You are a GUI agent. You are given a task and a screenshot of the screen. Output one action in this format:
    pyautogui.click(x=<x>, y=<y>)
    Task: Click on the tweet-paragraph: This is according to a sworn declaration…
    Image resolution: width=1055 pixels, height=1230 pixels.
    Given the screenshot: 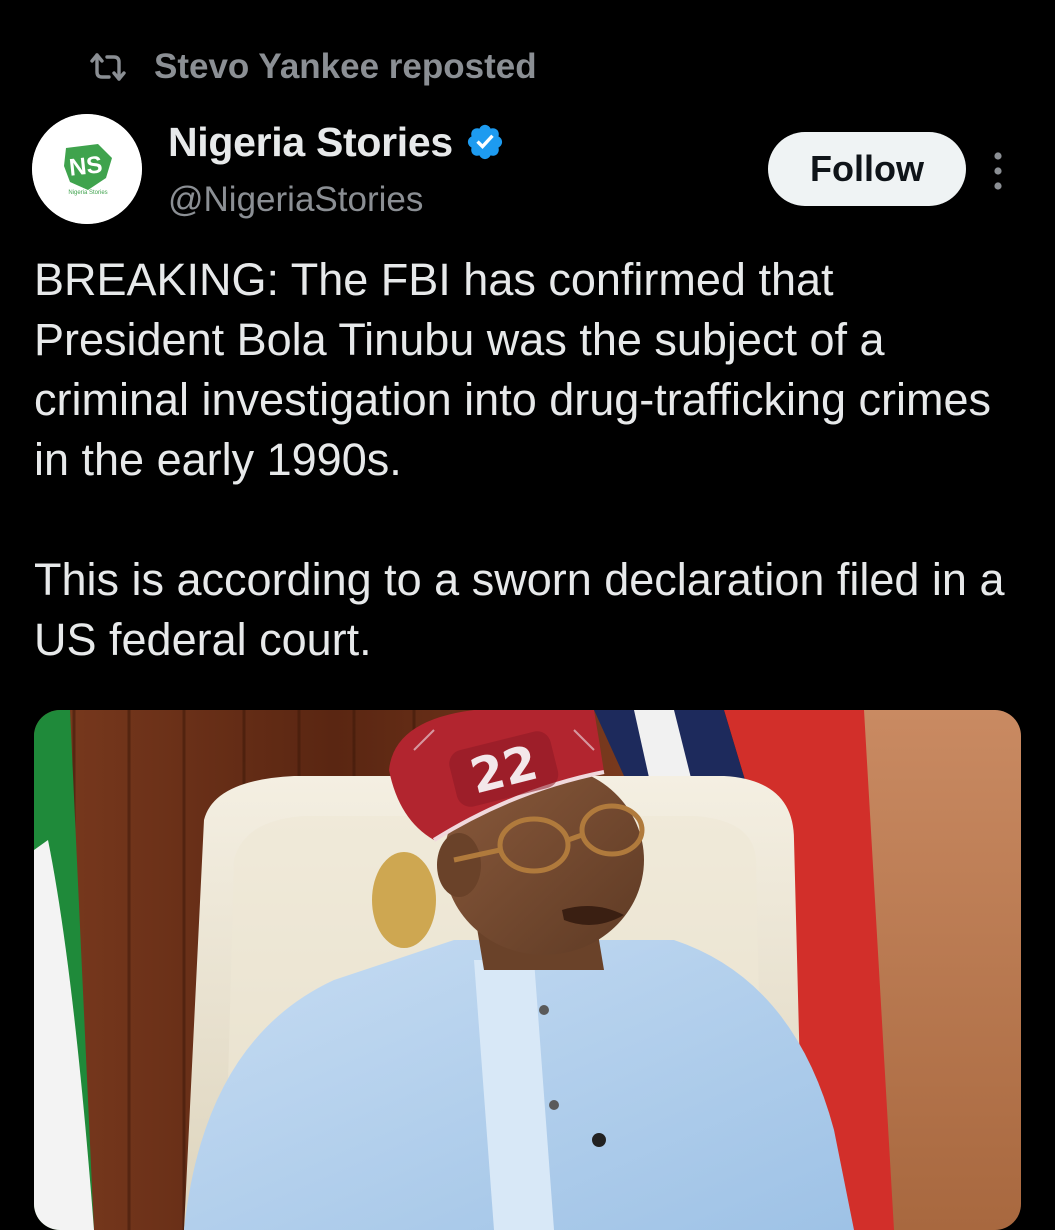 What is the action you would take?
    pyautogui.click(x=519, y=609)
    